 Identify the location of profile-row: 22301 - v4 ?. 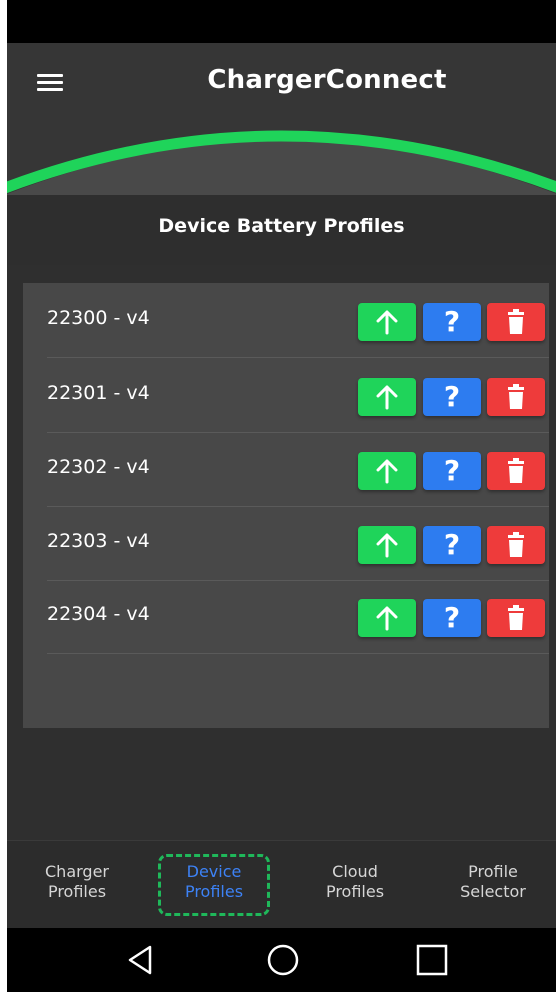
(298, 395).